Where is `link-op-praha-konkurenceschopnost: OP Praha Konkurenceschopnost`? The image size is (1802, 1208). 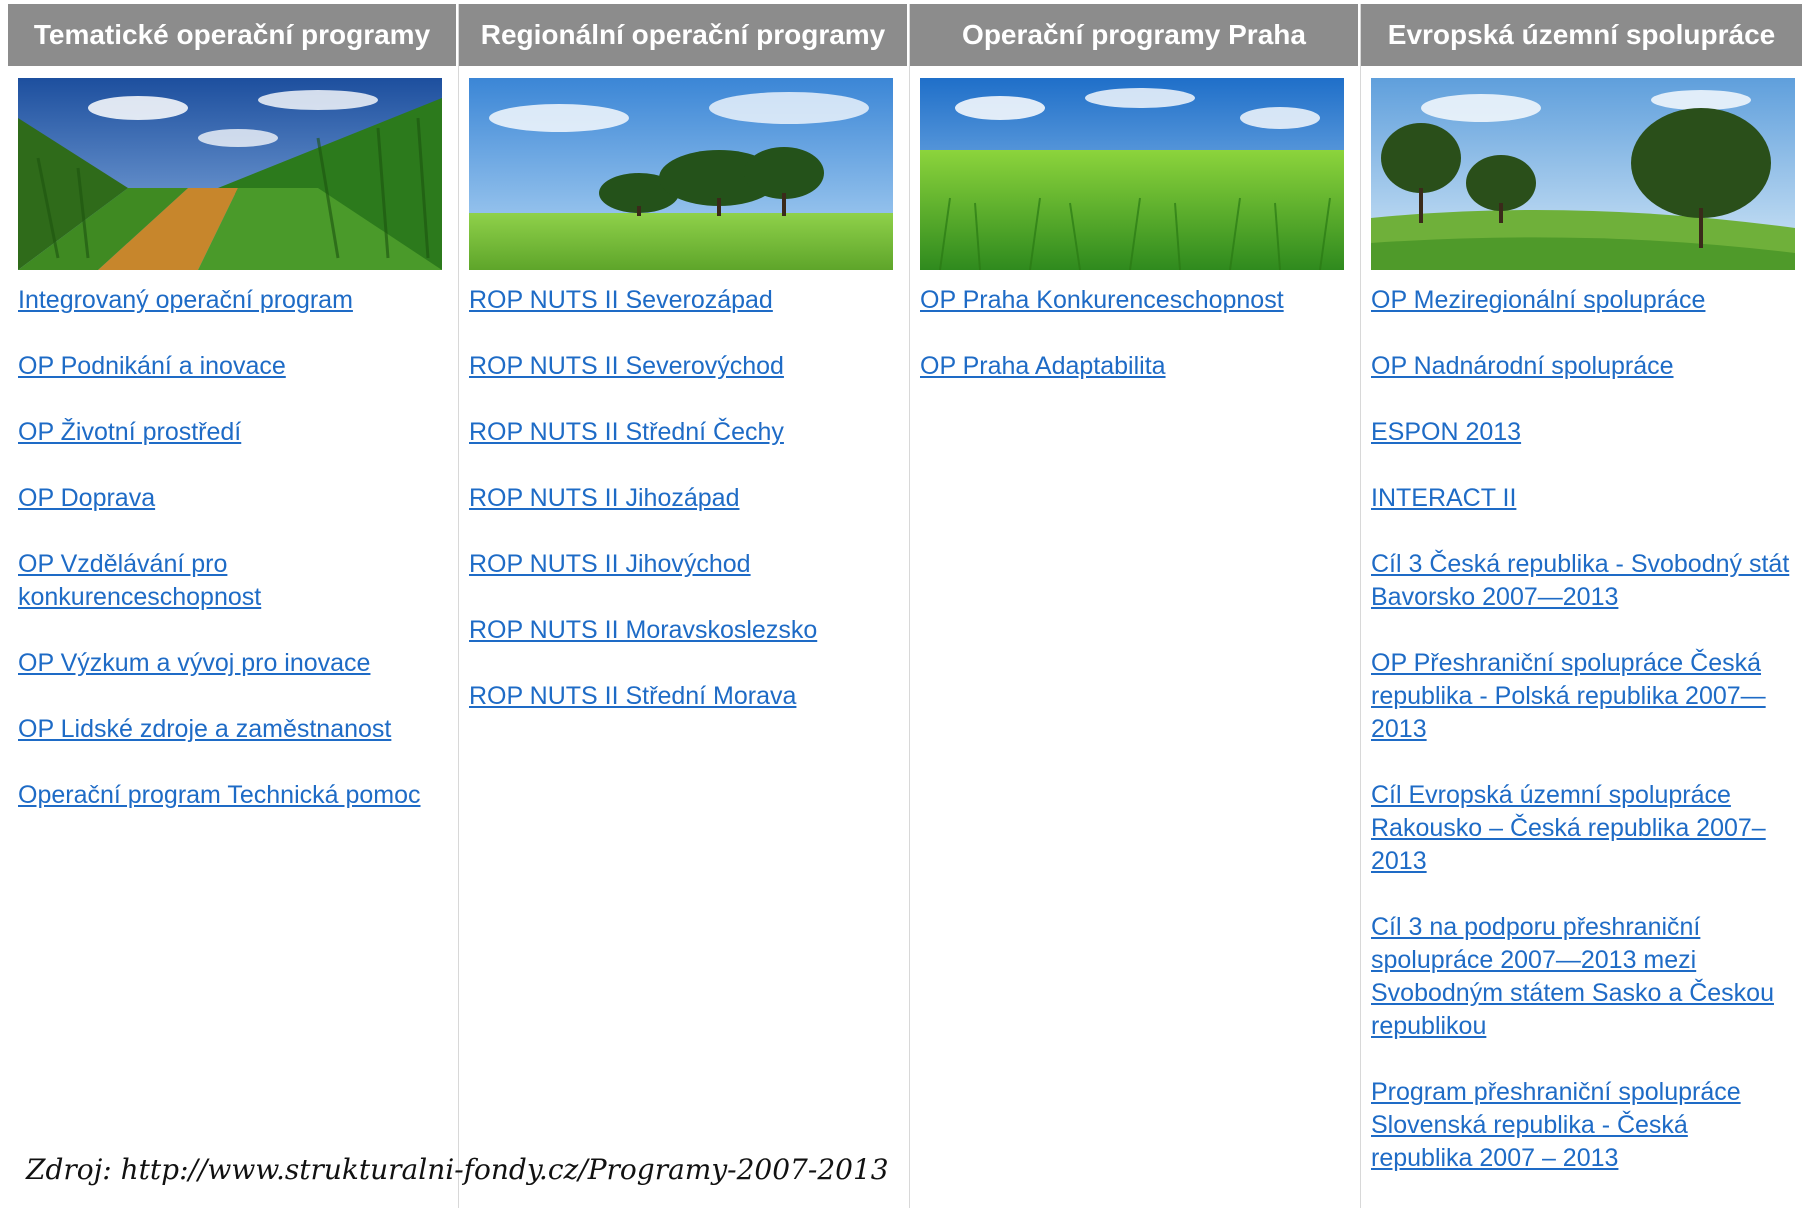 link-op-praha-konkurenceschopnost: OP Praha Konkurenceschopnost is located at coordinates (1136, 300).